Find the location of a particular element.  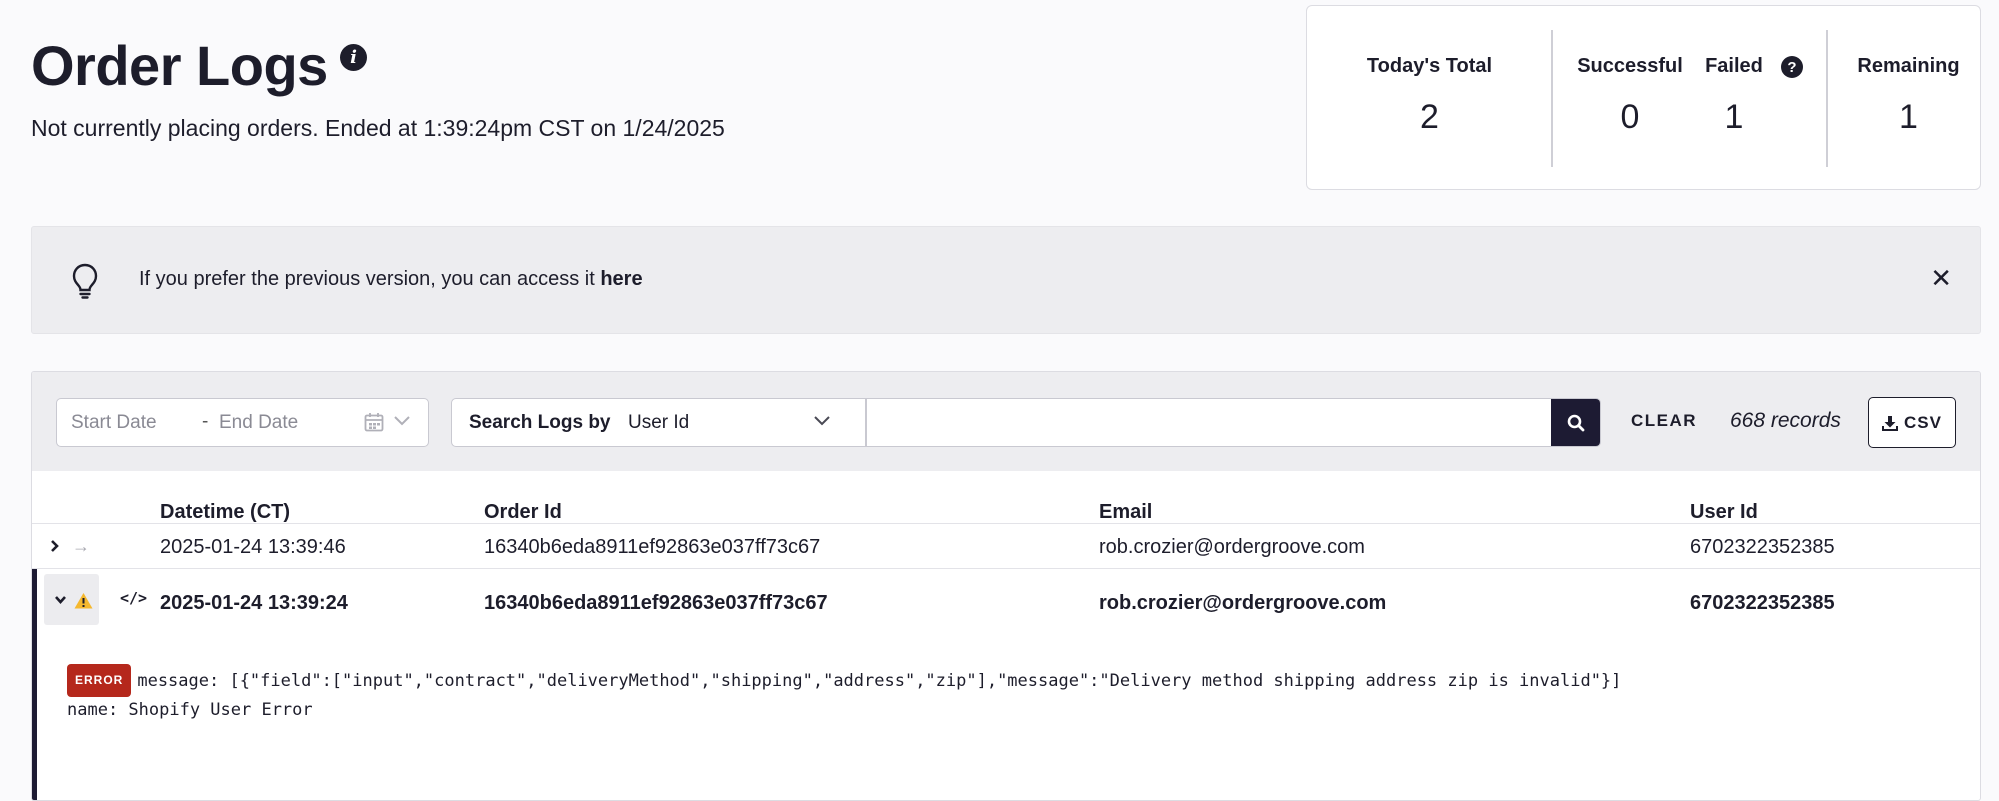

stat-label: Failed is located at coordinates (1734, 66).